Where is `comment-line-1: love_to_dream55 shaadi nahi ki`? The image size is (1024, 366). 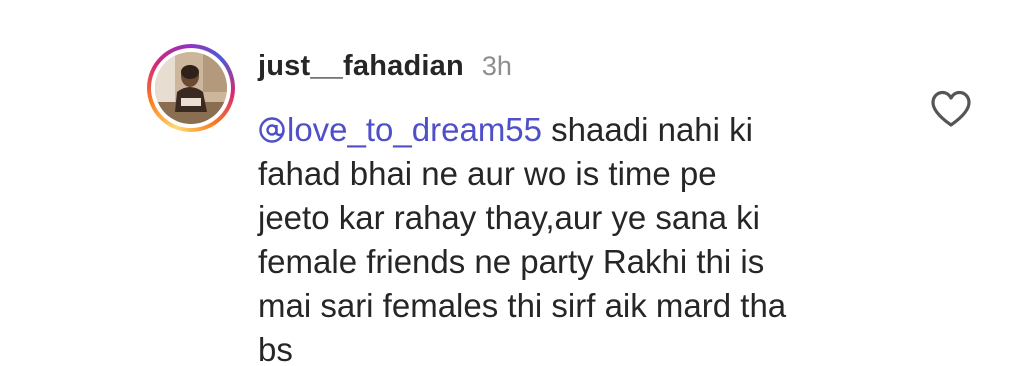 comment-line-1: love_to_dream55 shaadi nahi ki is located at coordinates (578, 130).